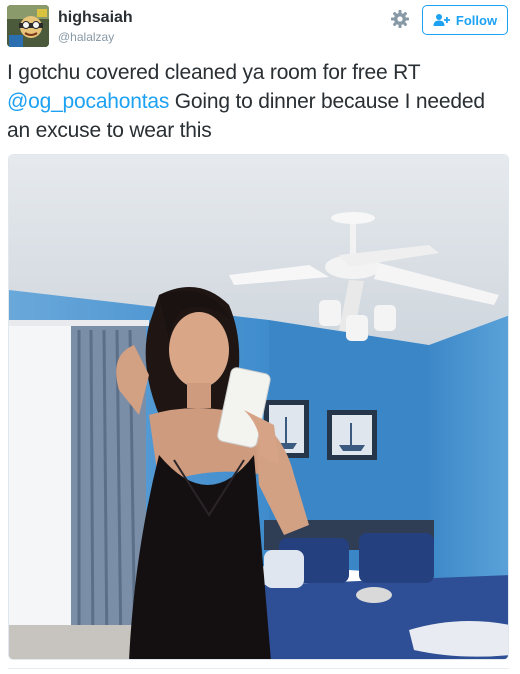  Describe the element at coordinates (95, 18) in the screenshot. I see `display-name: highsaiah` at that location.